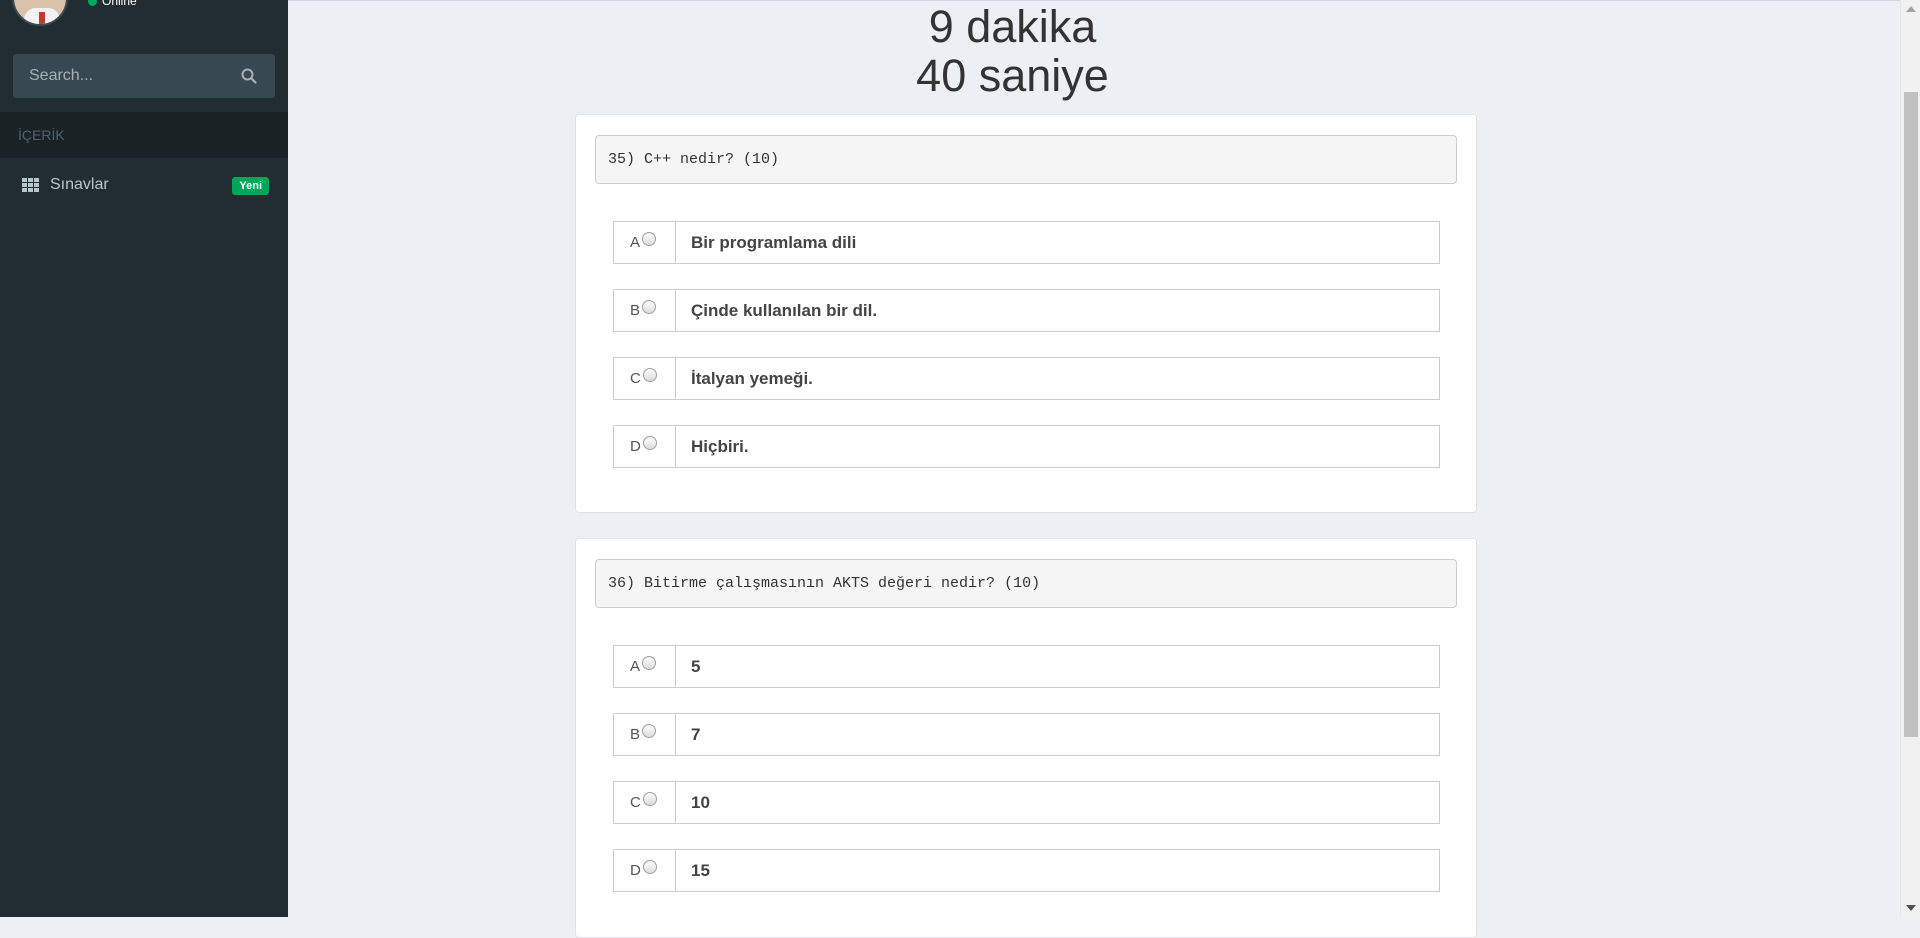 The width and height of the screenshot is (1920, 938). What do you see at coordinates (144, 135) in the screenshot?
I see `menu-header: İÇERİK` at bounding box center [144, 135].